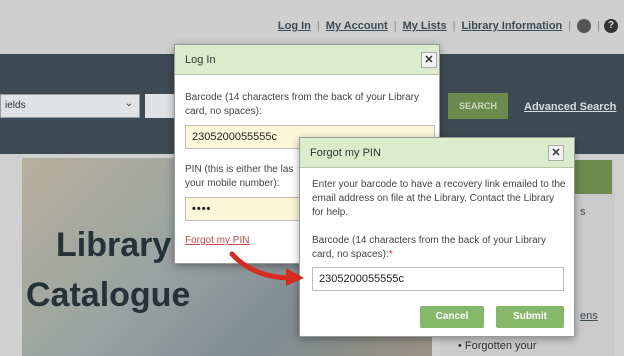 The width and height of the screenshot is (624, 356). What do you see at coordinates (478, 106) in the screenshot?
I see `search-button: SEARCH` at bounding box center [478, 106].